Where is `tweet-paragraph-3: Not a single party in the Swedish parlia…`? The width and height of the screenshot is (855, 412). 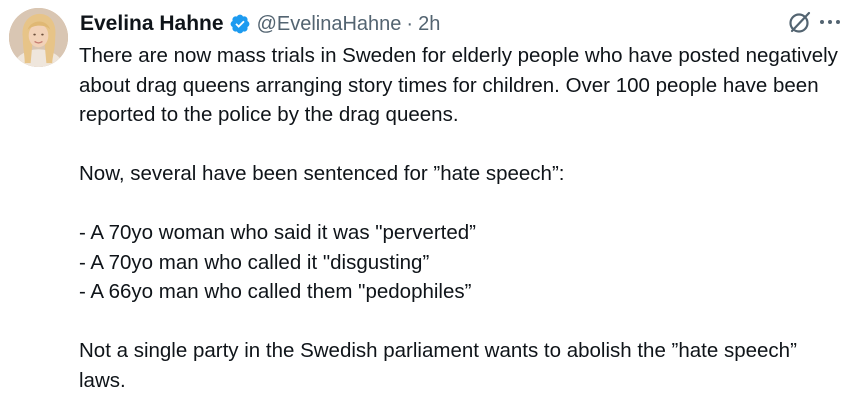 tweet-paragraph-3: Not a single party in the Swedish parlia… is located at coordinates (438, 365).